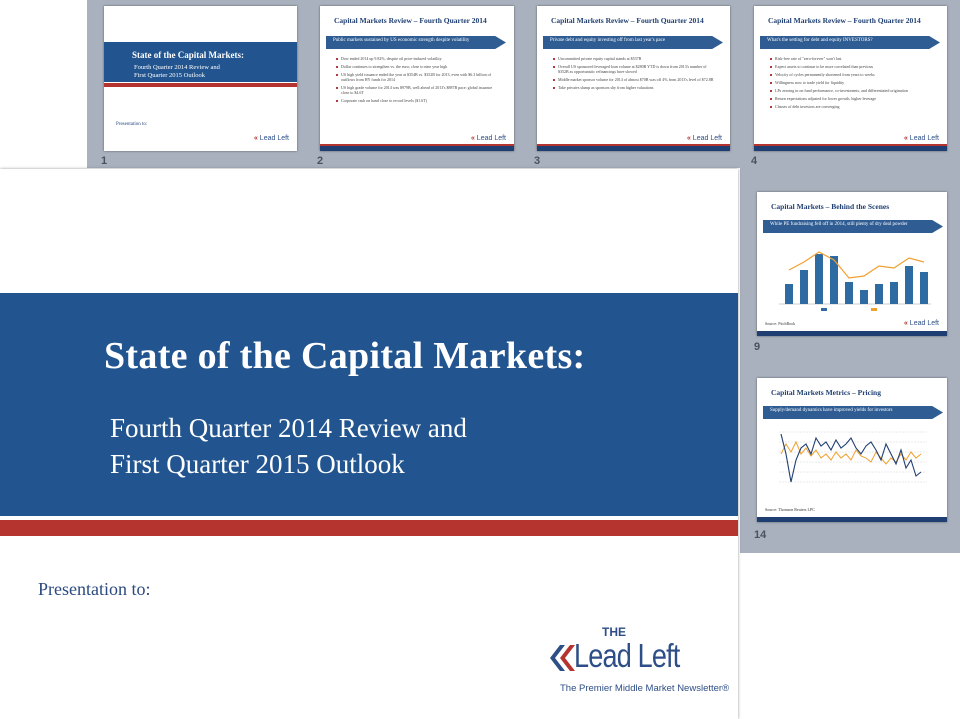 Image resolution: width=960 pixels, height=719 pixels. What do you see at coordinates (562, 658) in the screenshot?
I see `chevron-logo-icon` at bounding box center [562, 658].